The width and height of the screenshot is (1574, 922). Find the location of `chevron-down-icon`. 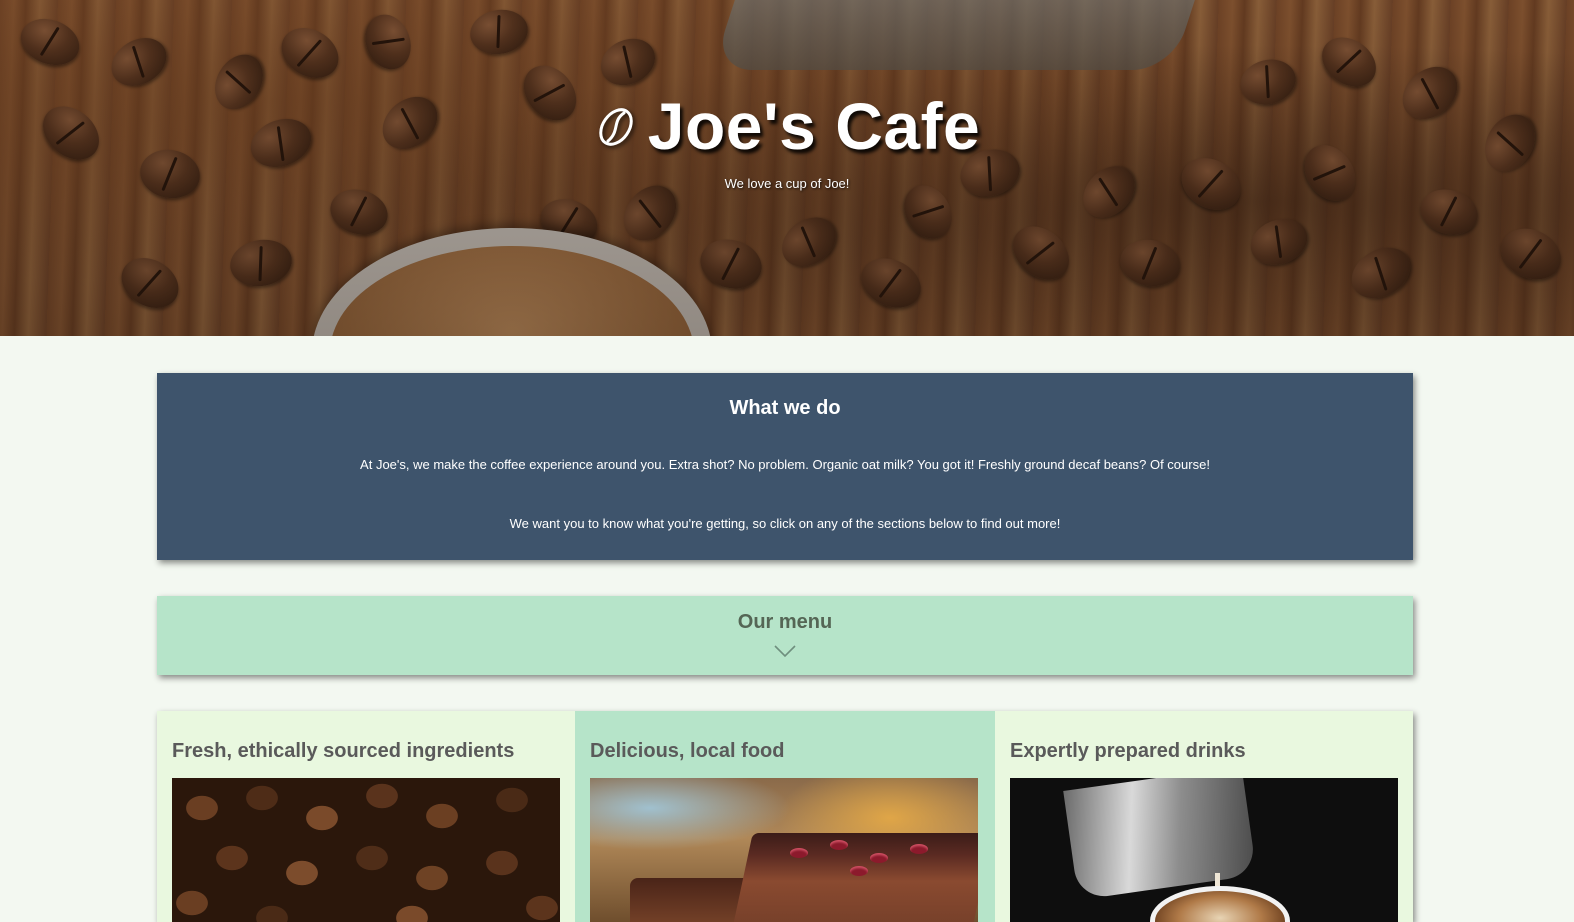

chevron-down-icon is located at coordinates (785, 651).